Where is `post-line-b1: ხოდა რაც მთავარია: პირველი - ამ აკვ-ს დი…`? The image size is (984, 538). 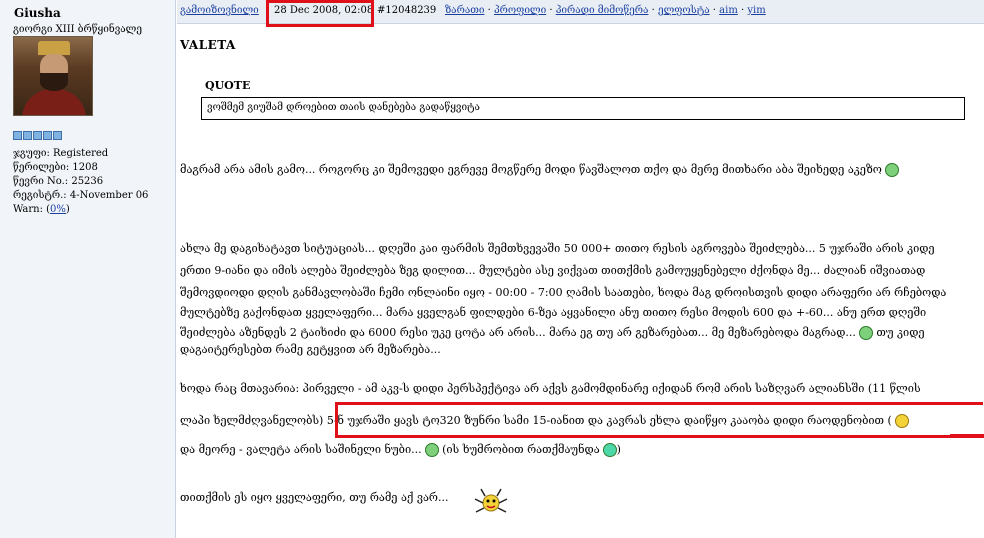
post-line-b1: ხოდა რაც მთავარია: პირველი - ამ აკვ-ს დი… is located at coordinates (550, 388).